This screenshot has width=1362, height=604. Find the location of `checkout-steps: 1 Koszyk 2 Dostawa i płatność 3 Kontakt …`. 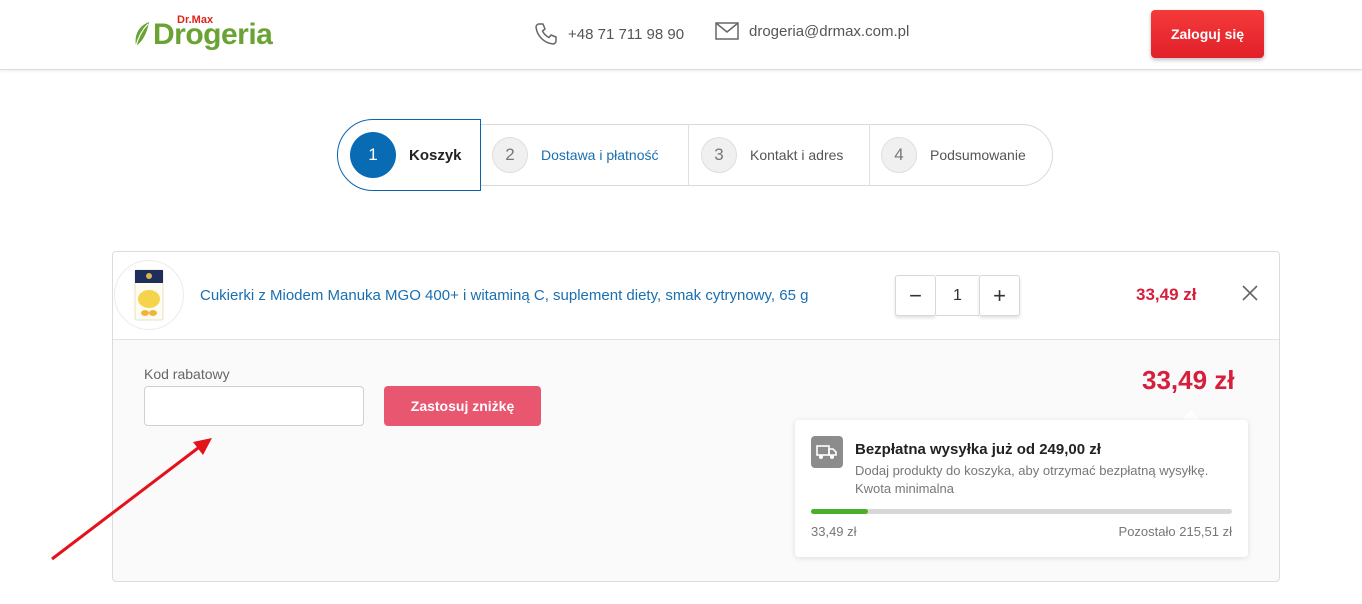

checkout-steps: 1 Koszyk 2 Dostawa i płatność 3 Kontakt … is located at coordinates (695, 155).